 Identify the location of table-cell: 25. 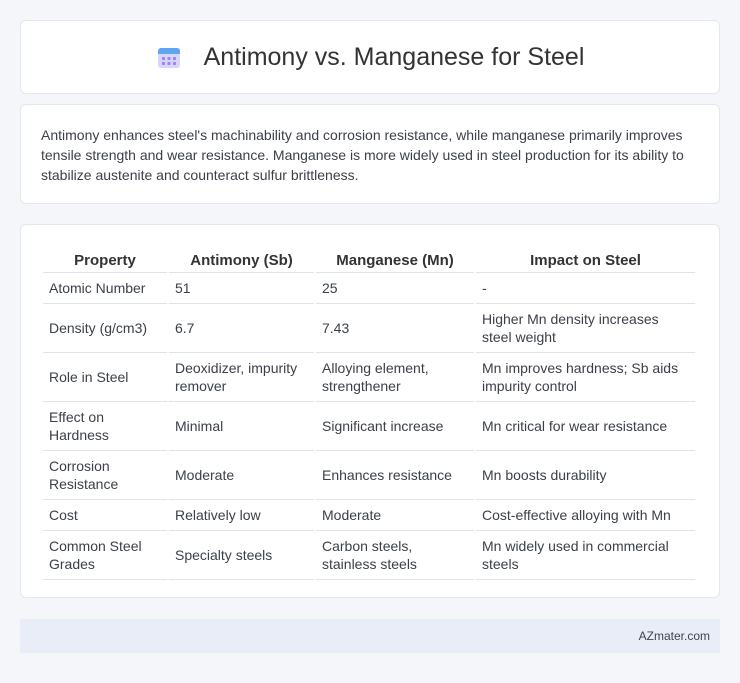
(395, 288).